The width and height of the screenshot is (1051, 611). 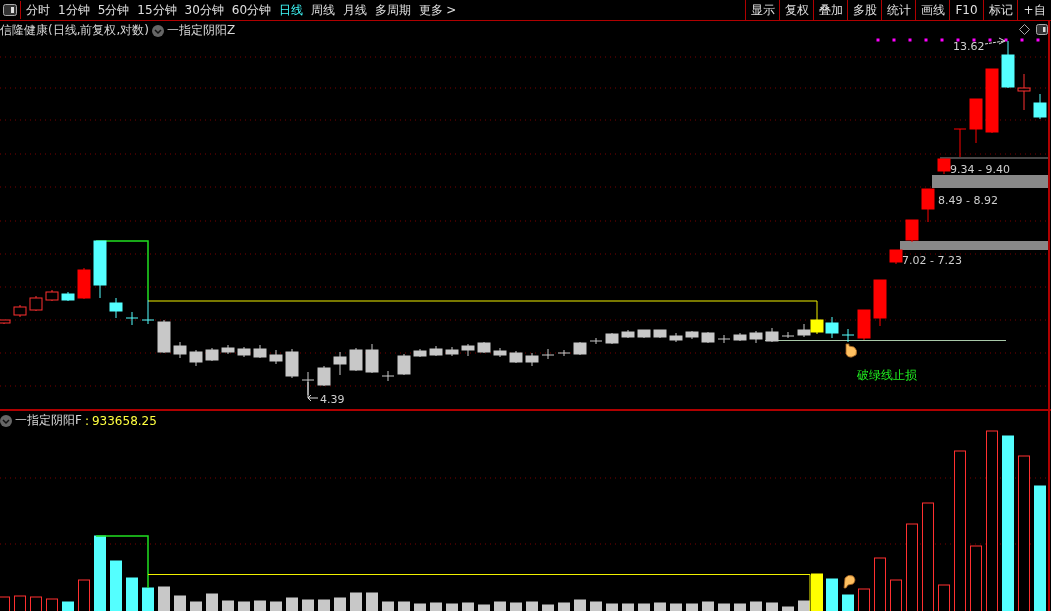 I want to click on low-price-label: 4.39, so click(x=332, y=399).